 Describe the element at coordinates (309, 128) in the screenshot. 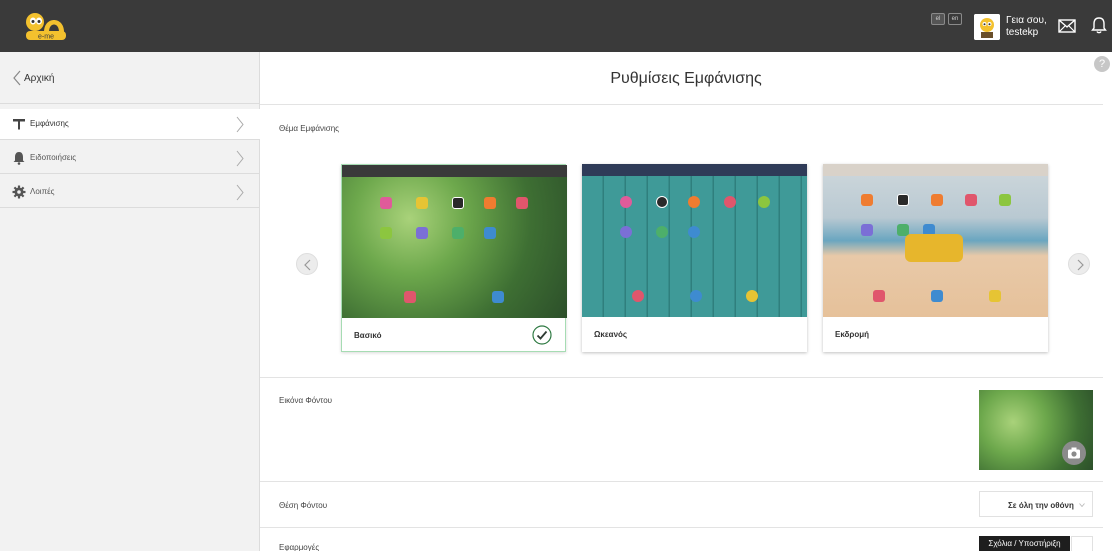

I see `theme-section-label: Θέμα Εμφάνισης` at that location.